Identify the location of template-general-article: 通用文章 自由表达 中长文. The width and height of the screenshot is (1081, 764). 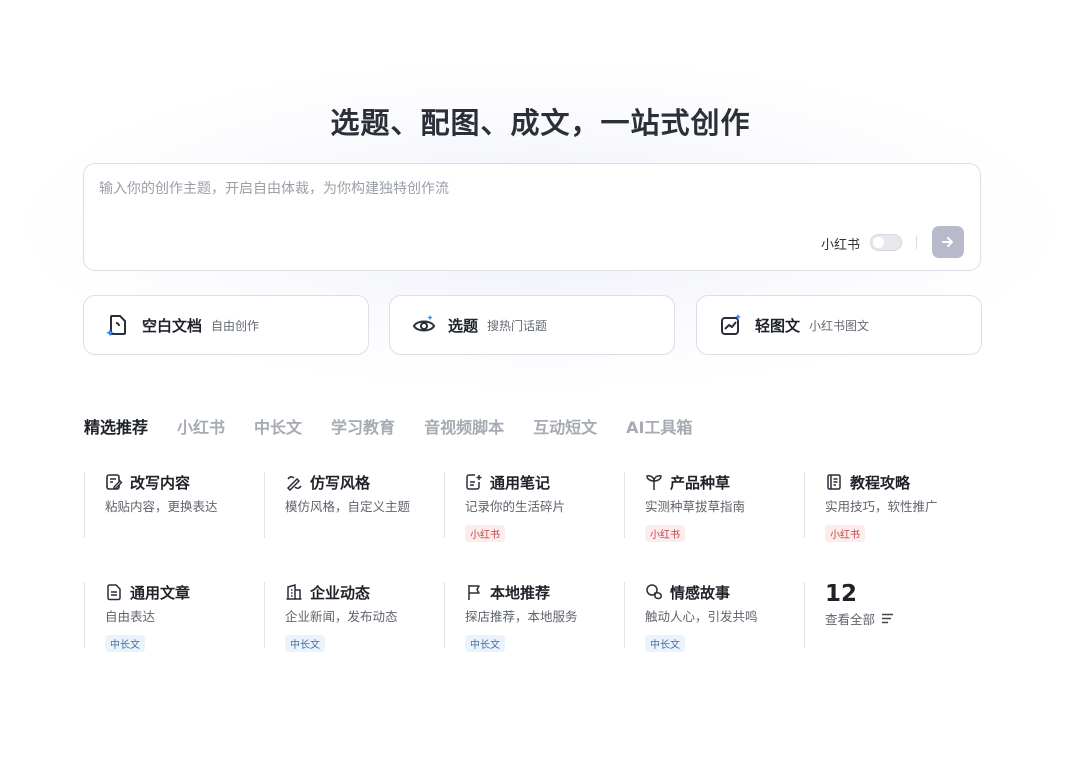
(174, 617).